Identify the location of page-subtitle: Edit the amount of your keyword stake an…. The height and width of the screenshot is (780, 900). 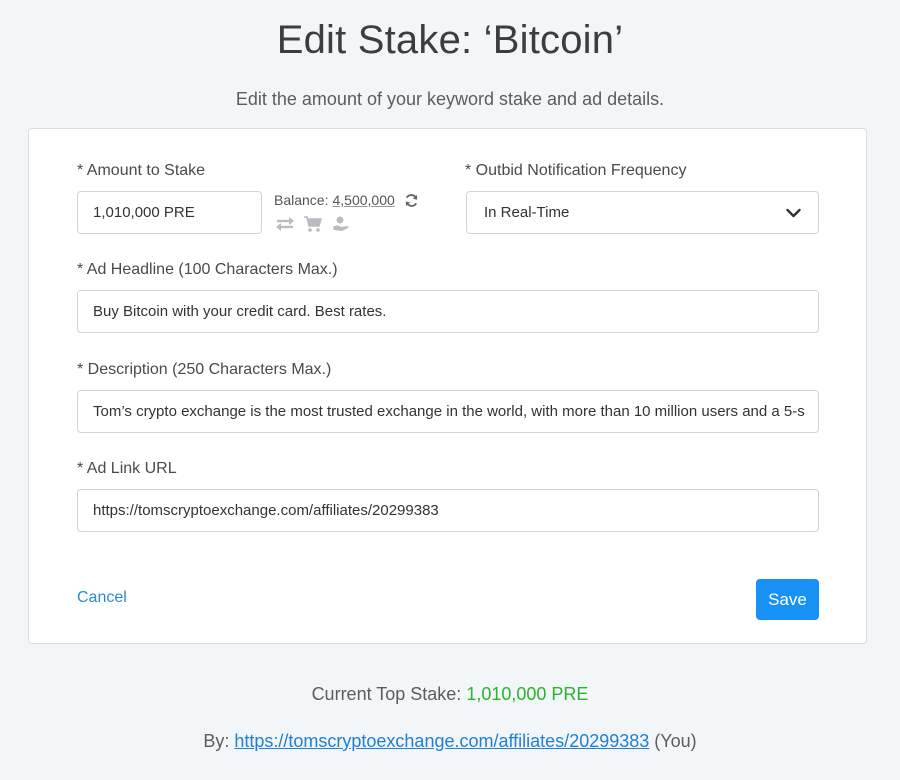
(450, 99).